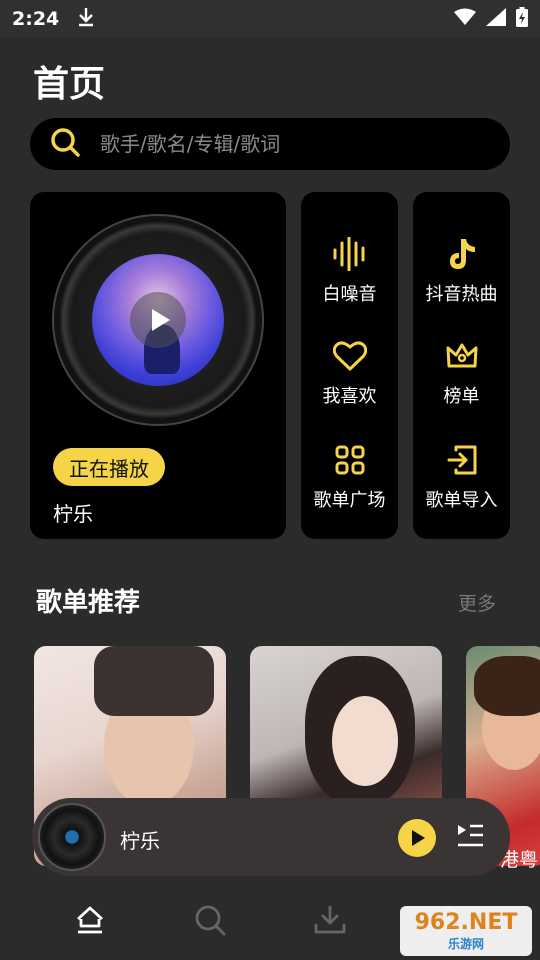  I want to click on shortcut-charts: 榜单, so click(461, 372).